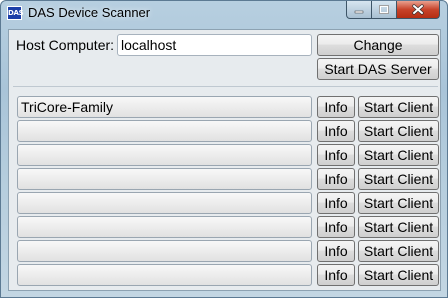 The height and width of the screenshot is (298, 448). Describe the element at coordinates (378, 69) in the screenshot. I see `start-das-server-button: Start DAS Server` at that location.